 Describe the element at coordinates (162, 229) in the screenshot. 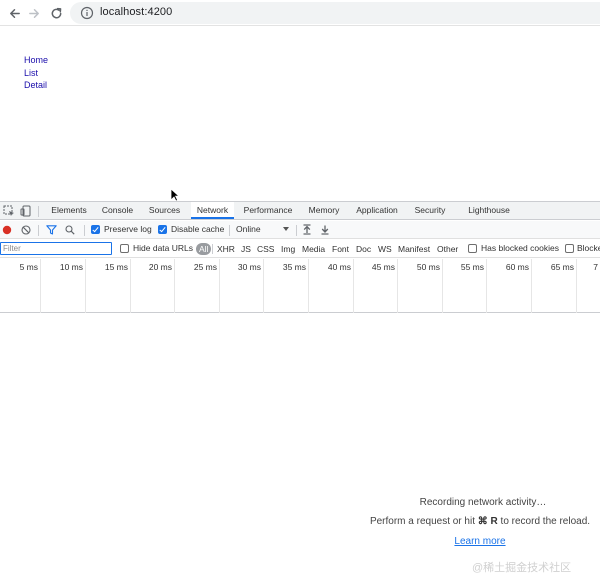

I see `disable-cache-checkbox` at that location.